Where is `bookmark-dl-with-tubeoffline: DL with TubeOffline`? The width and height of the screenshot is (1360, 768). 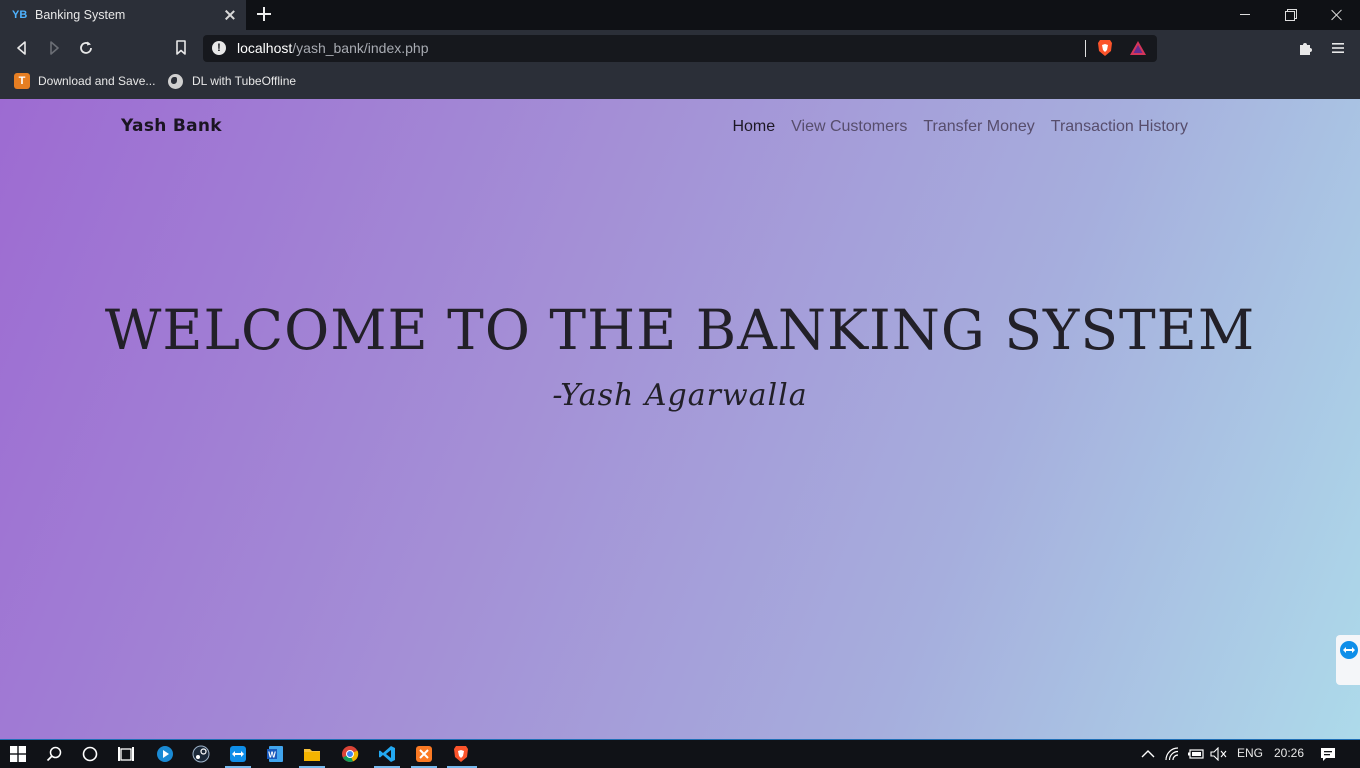
bookmark-dl-with-tubeoffline: DL with TubeOffline is located at coordinates (232, 81).